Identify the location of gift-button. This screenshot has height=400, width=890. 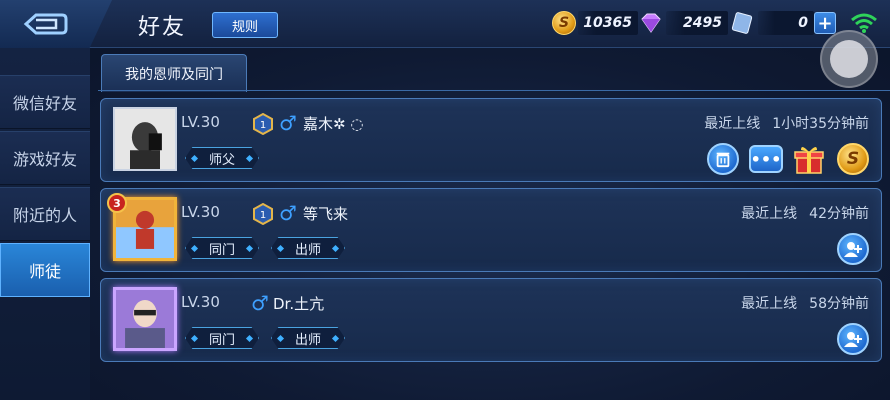
(809, 159).